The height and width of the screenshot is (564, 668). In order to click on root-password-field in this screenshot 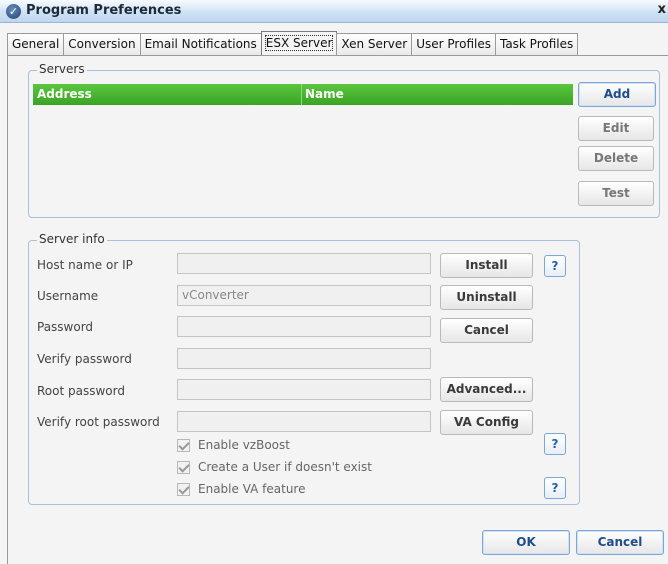, I will do `click(304, 389)`.